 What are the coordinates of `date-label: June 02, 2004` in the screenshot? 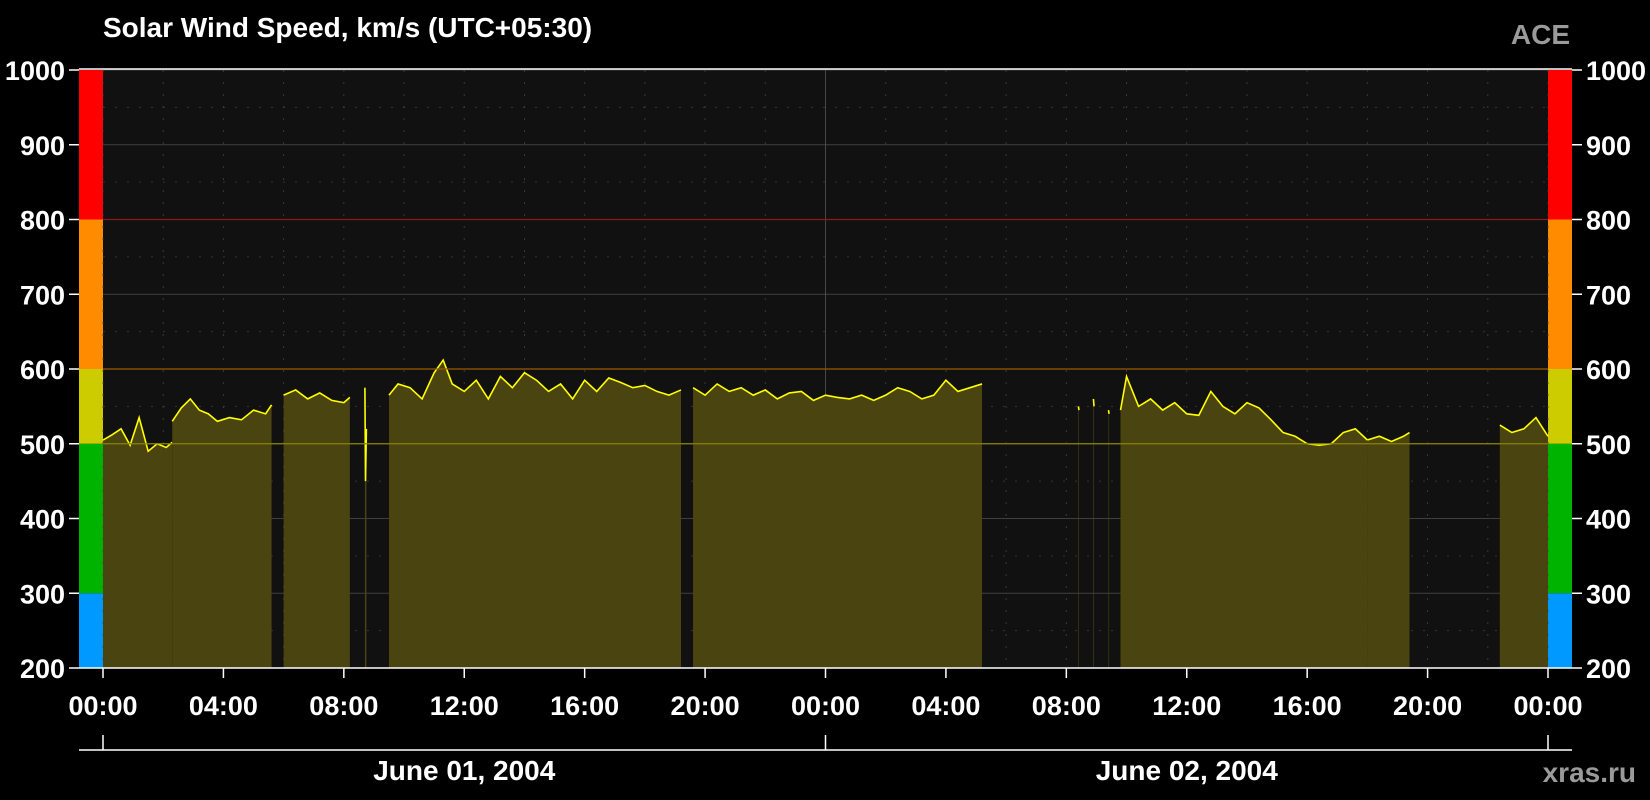 It's located at (1187, 770).